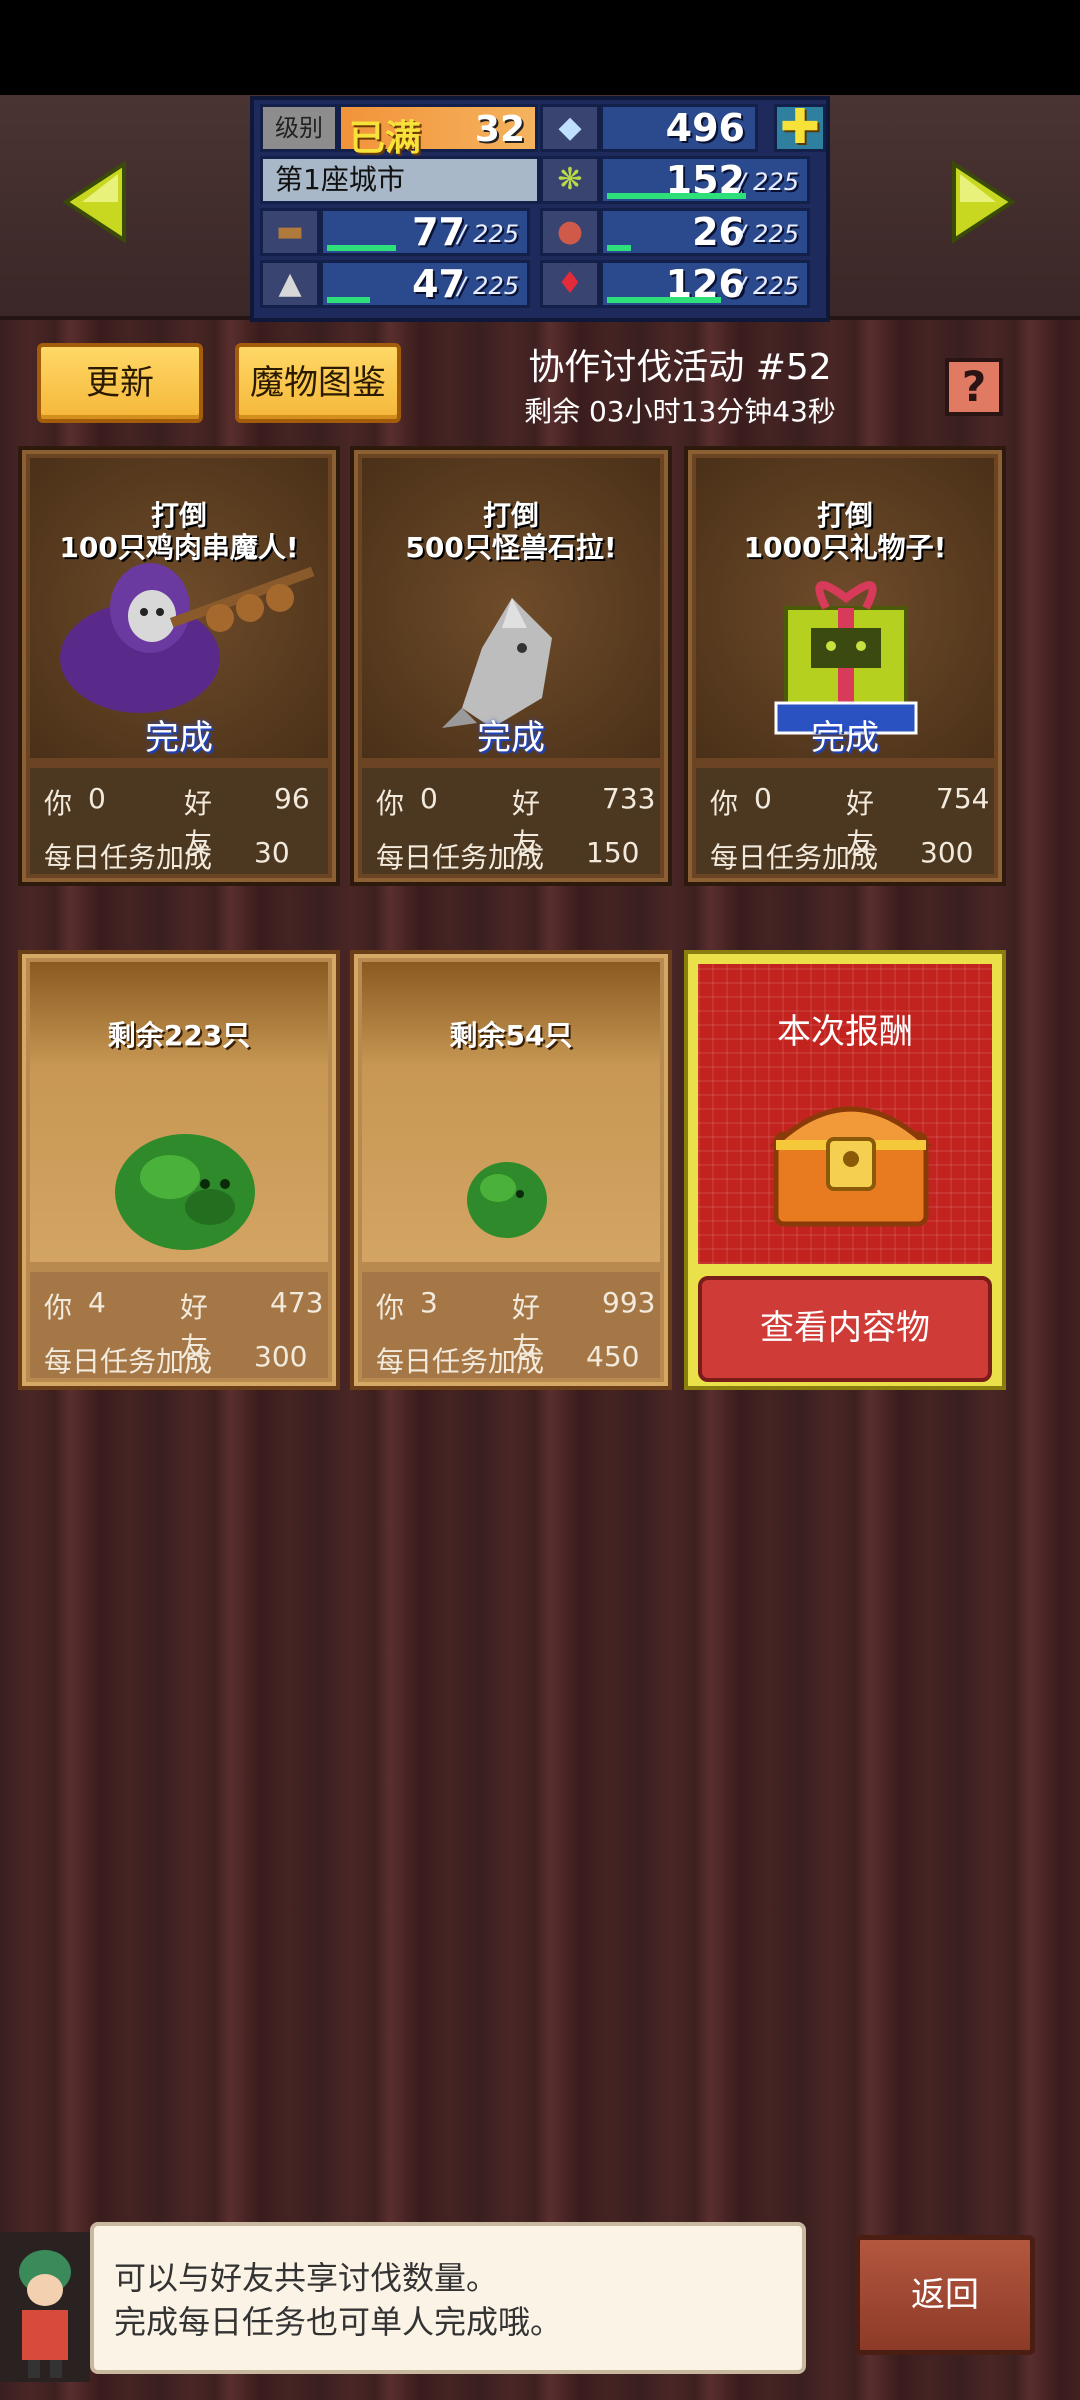 This screenshot has width=1080, height=2400. What do you see at coordinates (705, 284) in the screenshot?
I see `resource-ruby: 126 / 225` at bounding box center [705, 284].